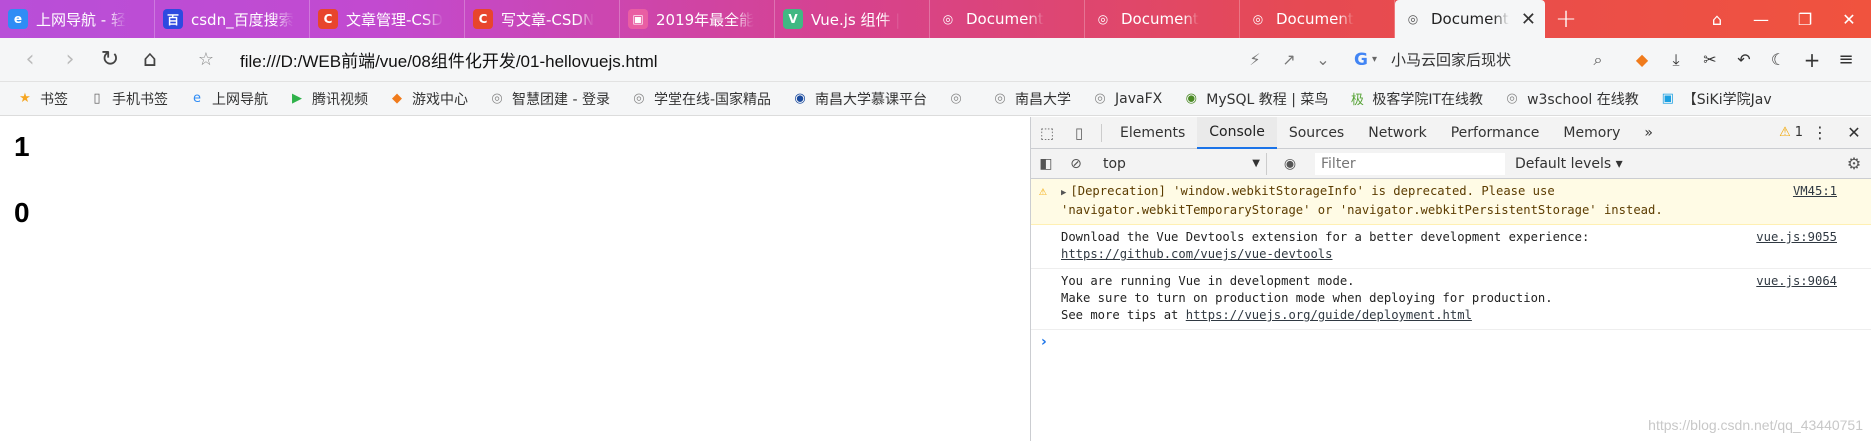  Describe the element at coordinates (1126, 99) in the screenshot. I see `bookmark-item: ◎ JavaFX` at that location.